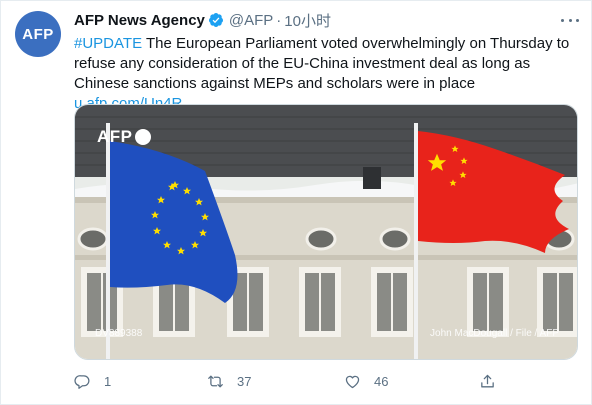  Describe the element at coordinates (108, 381) in the screenshot. I see `reply-count: 1` at that location.